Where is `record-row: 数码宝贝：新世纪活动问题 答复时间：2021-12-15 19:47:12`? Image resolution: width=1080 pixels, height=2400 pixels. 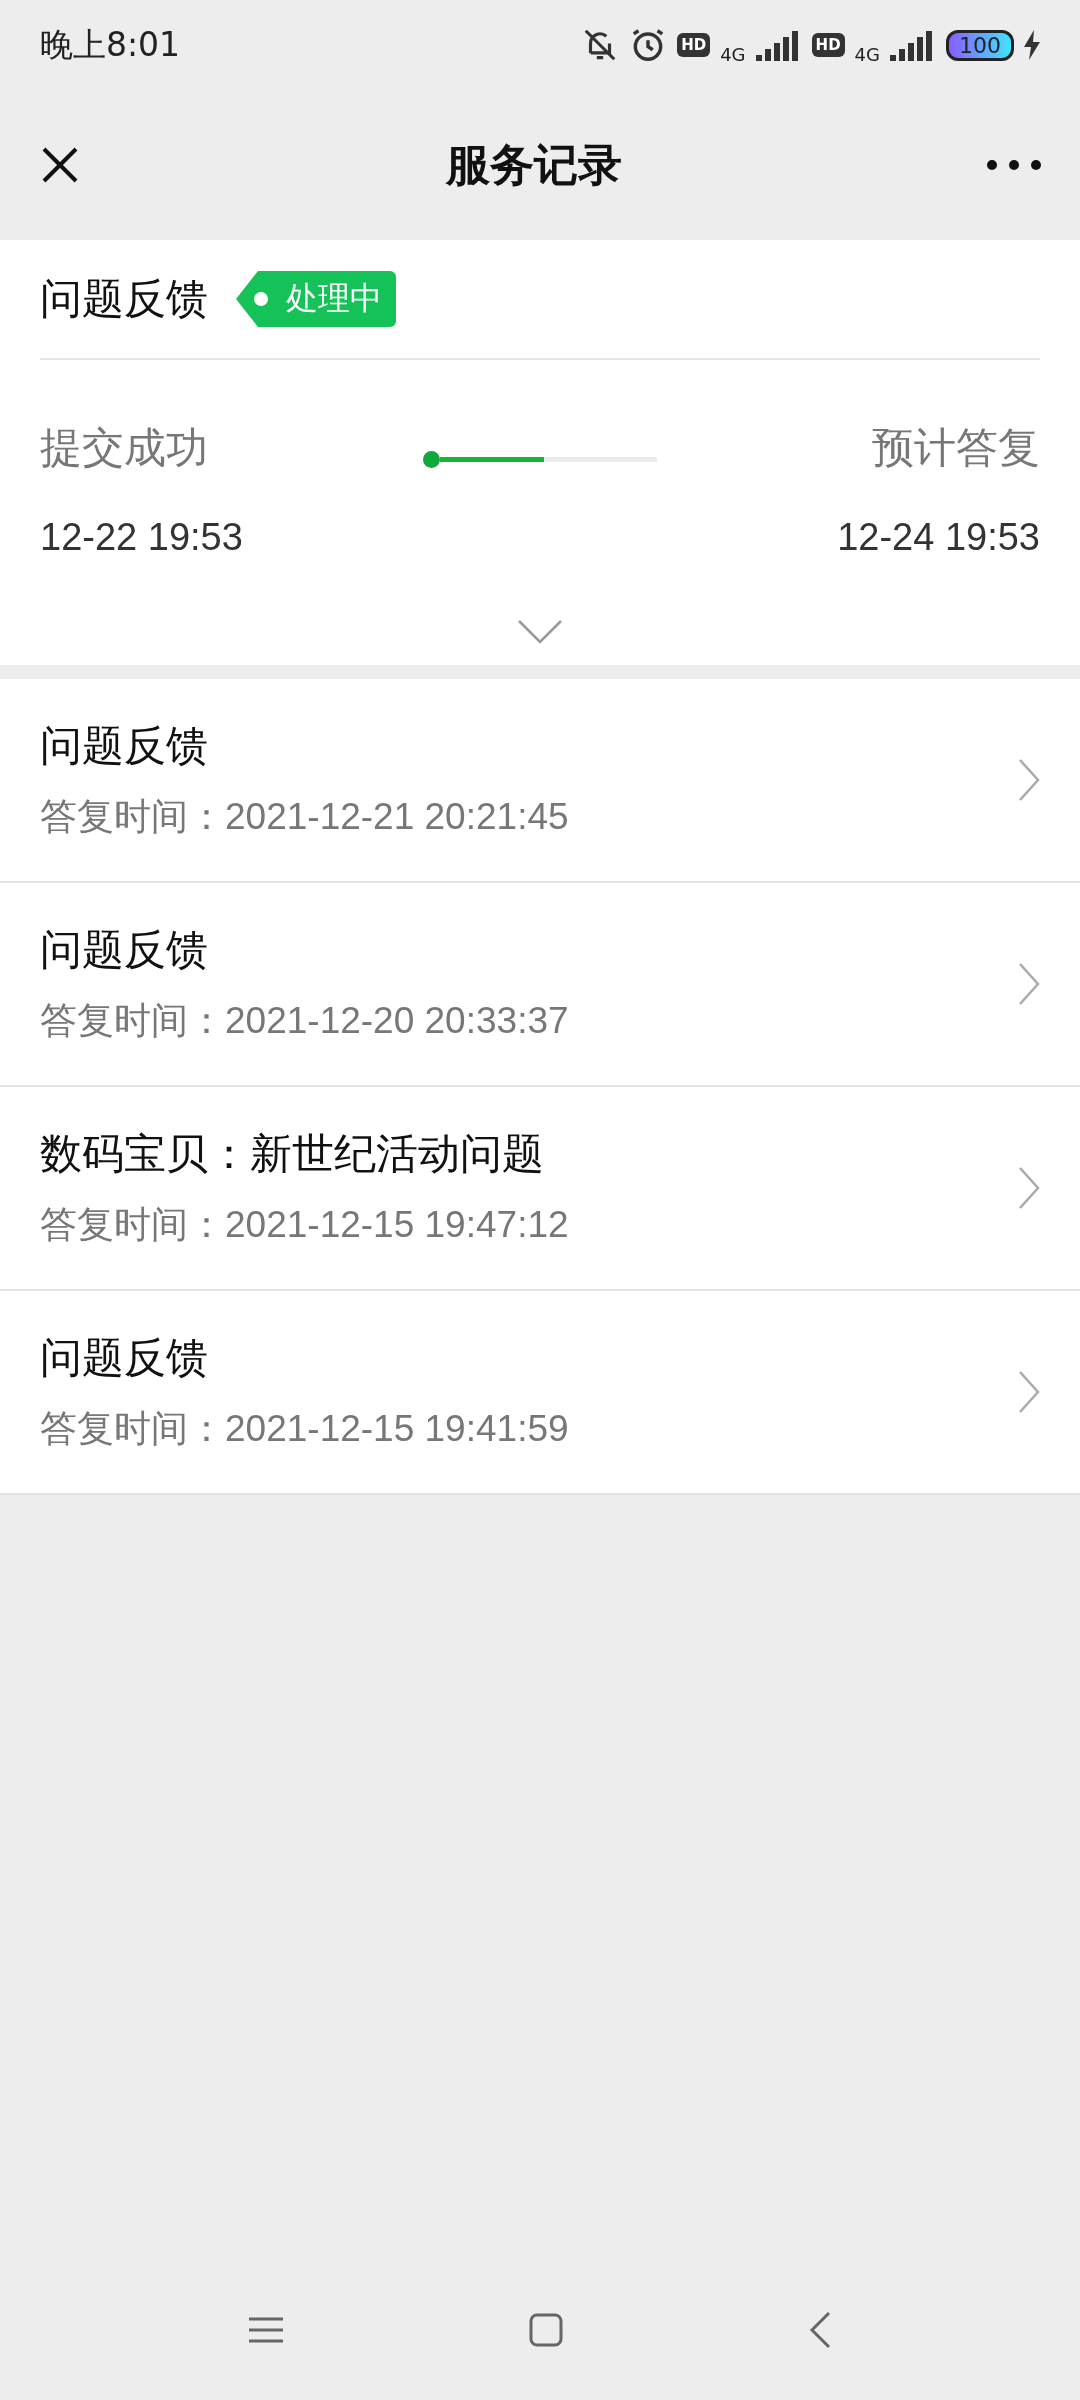
record-row: 数码宝贝：新世纪活动问题 答复时间：2021-12-15 19:47:12 is located at coordinates (540, 1189).